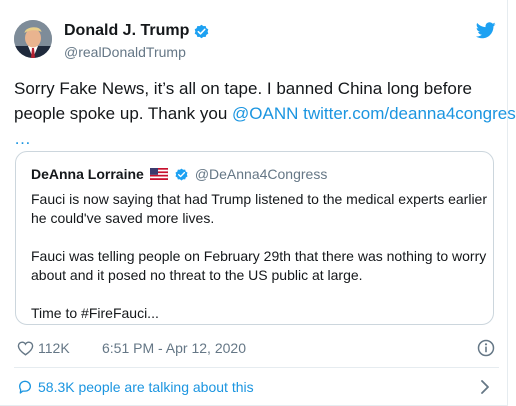 This screenshot has height=406, width=516. Describe the element at coordinates (409, 113) in the screenshot. I see `url-link: twitter.com/deanna4congres` at that location.